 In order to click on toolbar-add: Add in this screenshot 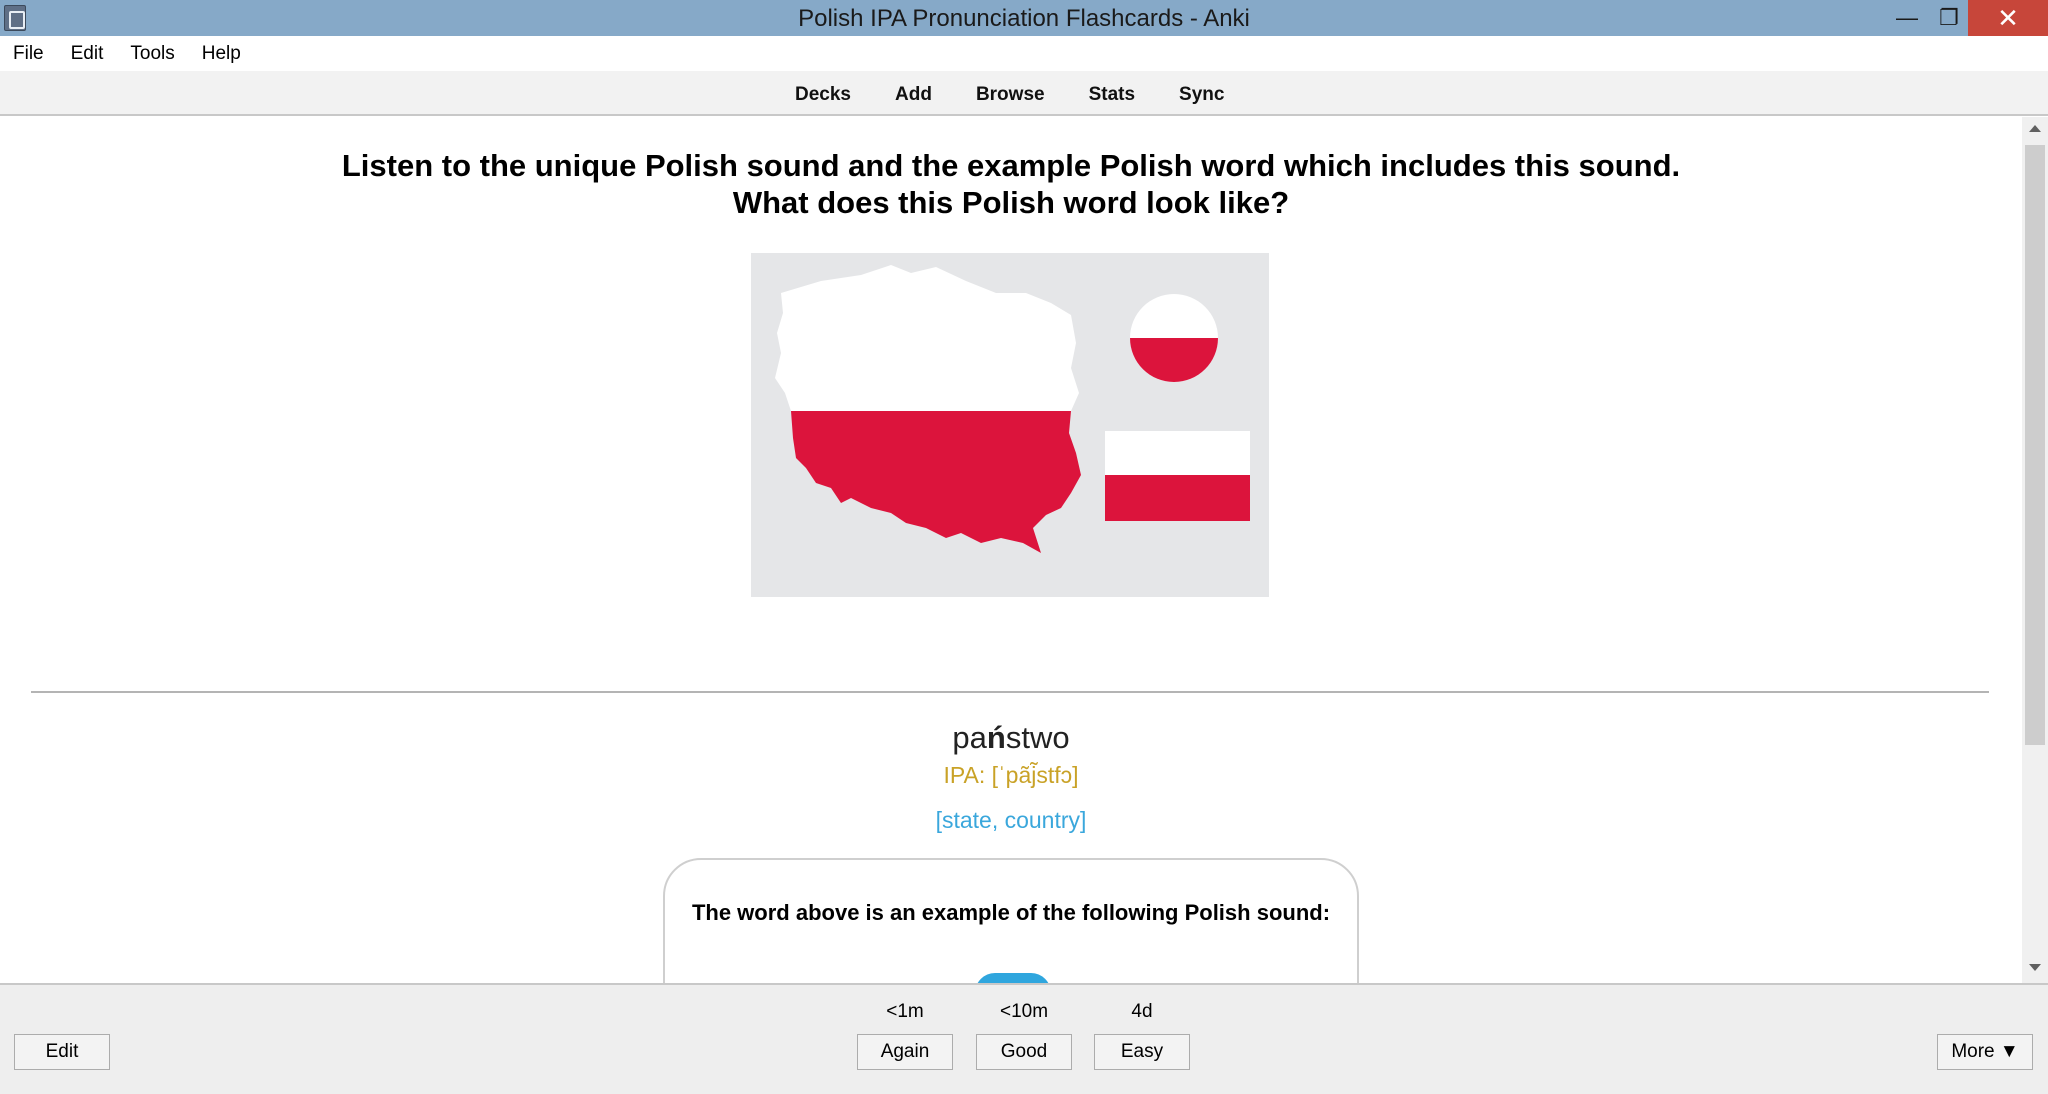, I will do `click(913, 95)`.